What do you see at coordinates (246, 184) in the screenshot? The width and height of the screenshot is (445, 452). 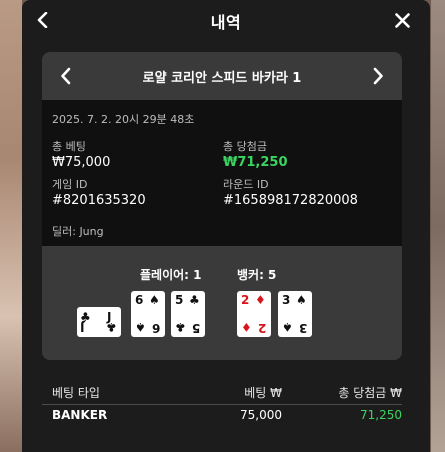 I see `round-id-label: 라운드 ID` at bounding box center [246, 184].